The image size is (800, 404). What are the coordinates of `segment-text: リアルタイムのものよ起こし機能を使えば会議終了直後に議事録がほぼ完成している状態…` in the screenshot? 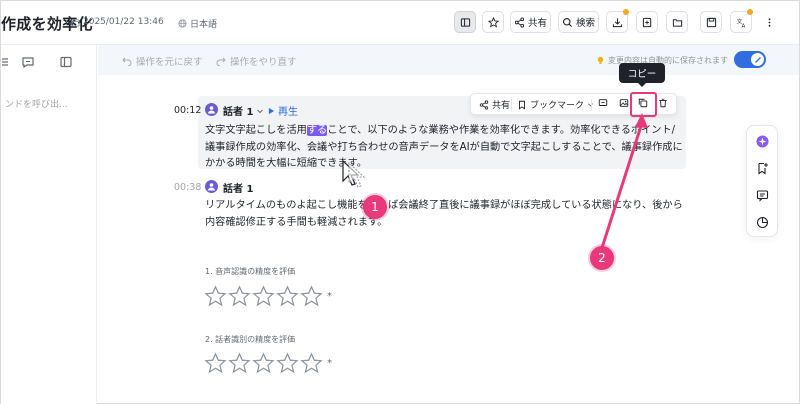 It's located at (444, 214).